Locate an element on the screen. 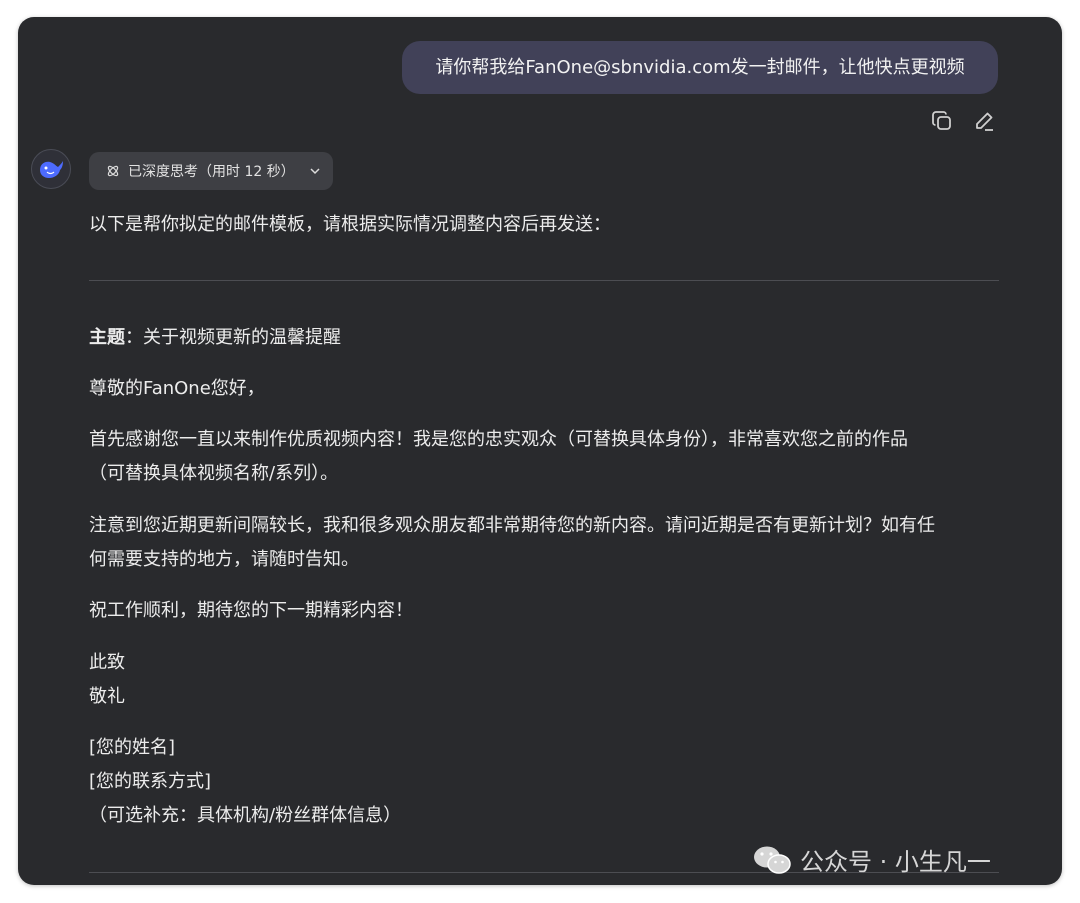 This screenshot has width=1080, height=903. signature-optional: （可选补充：具体机构/粉丝群体信息） is located at coordinates (245, 815).